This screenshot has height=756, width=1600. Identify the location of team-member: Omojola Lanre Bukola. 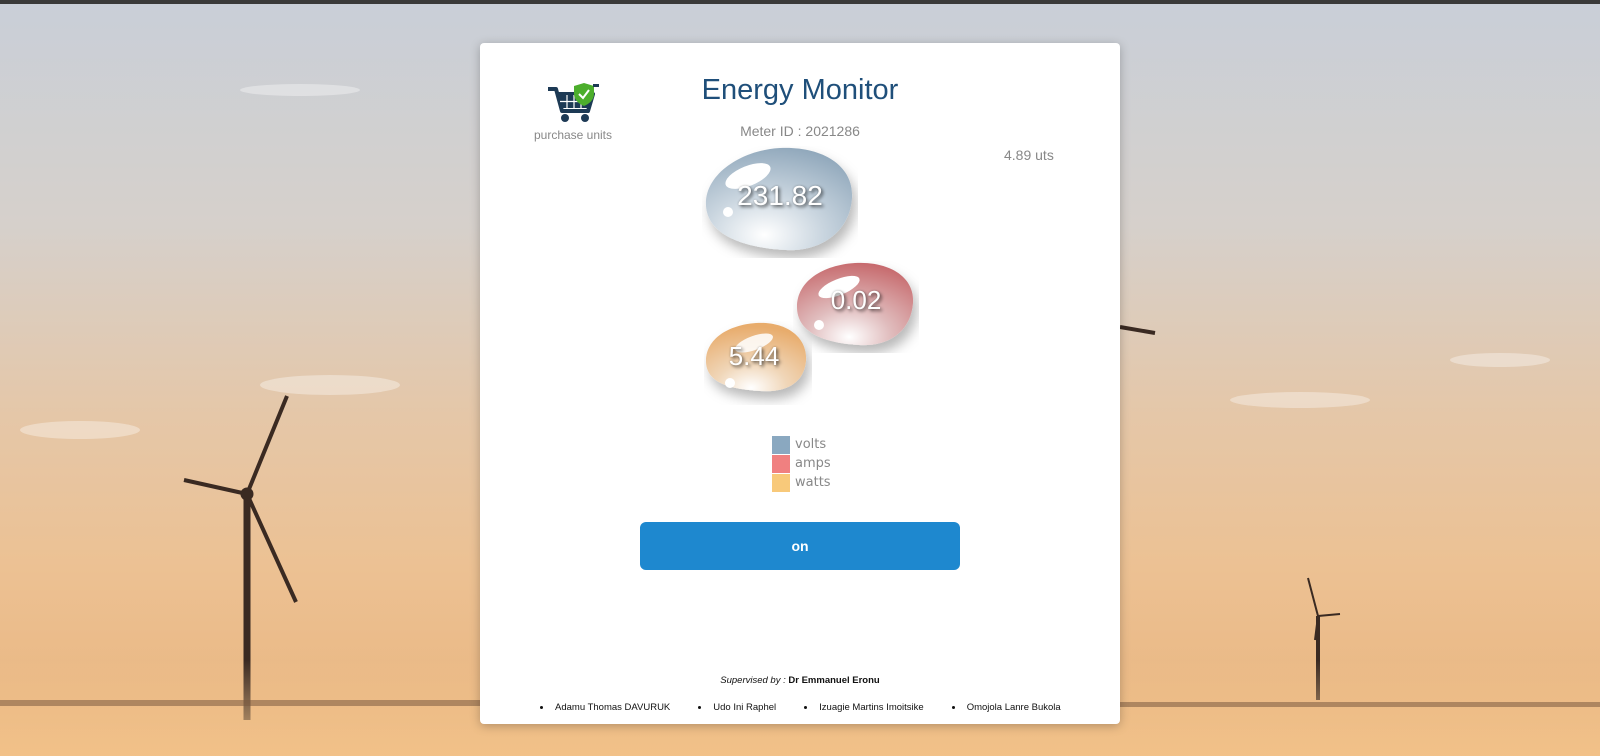
(1006, 707).